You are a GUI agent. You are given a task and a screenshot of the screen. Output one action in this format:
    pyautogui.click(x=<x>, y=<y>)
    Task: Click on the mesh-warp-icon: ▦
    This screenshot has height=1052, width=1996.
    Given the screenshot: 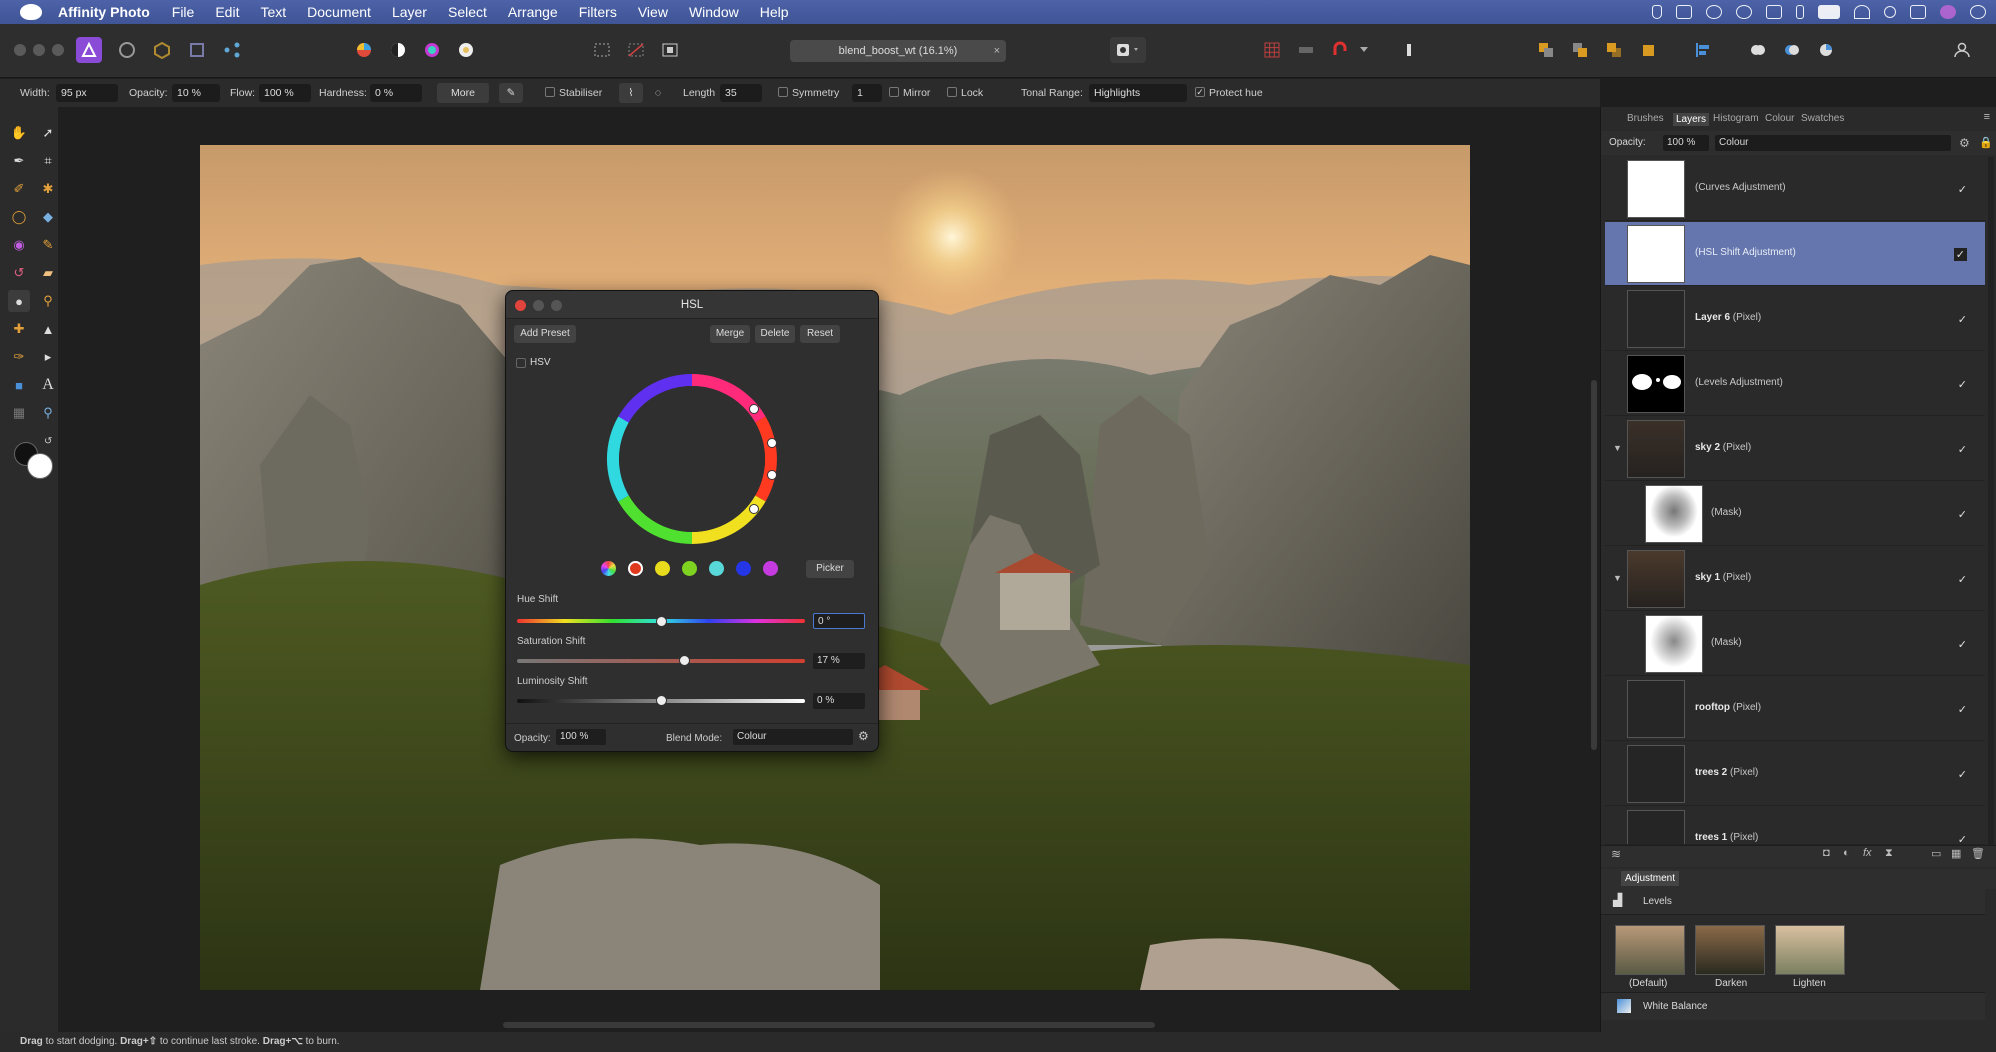 What is the action you would take?
    pyautogui.click(x=19, y=413)
    